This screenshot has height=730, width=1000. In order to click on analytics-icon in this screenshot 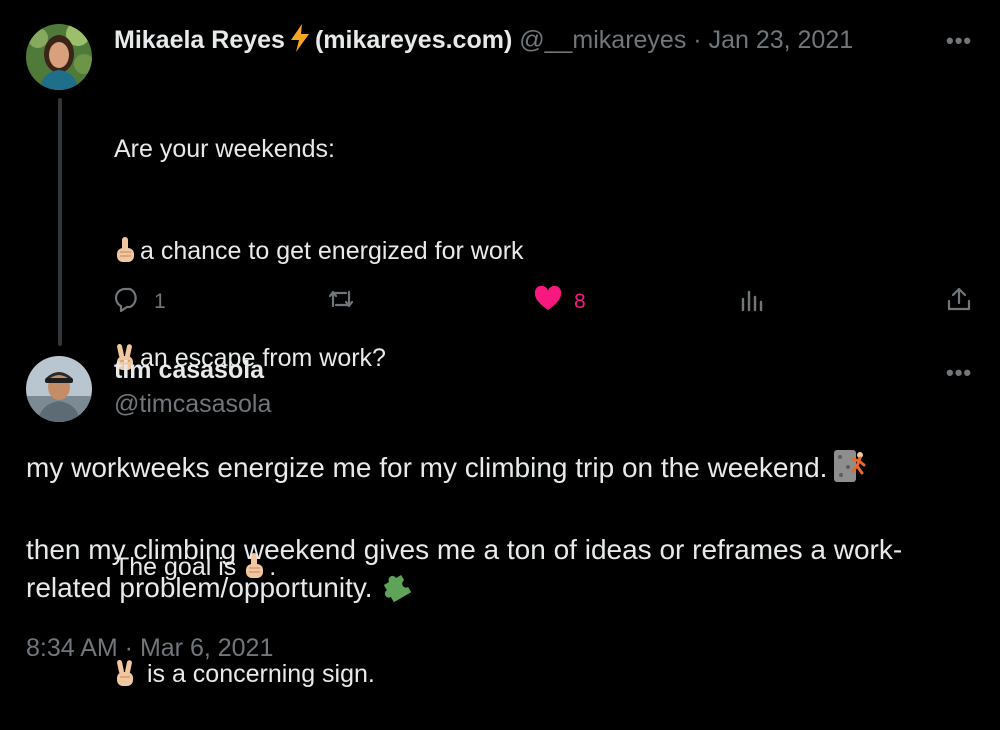, I will do `click(753, 302)`.